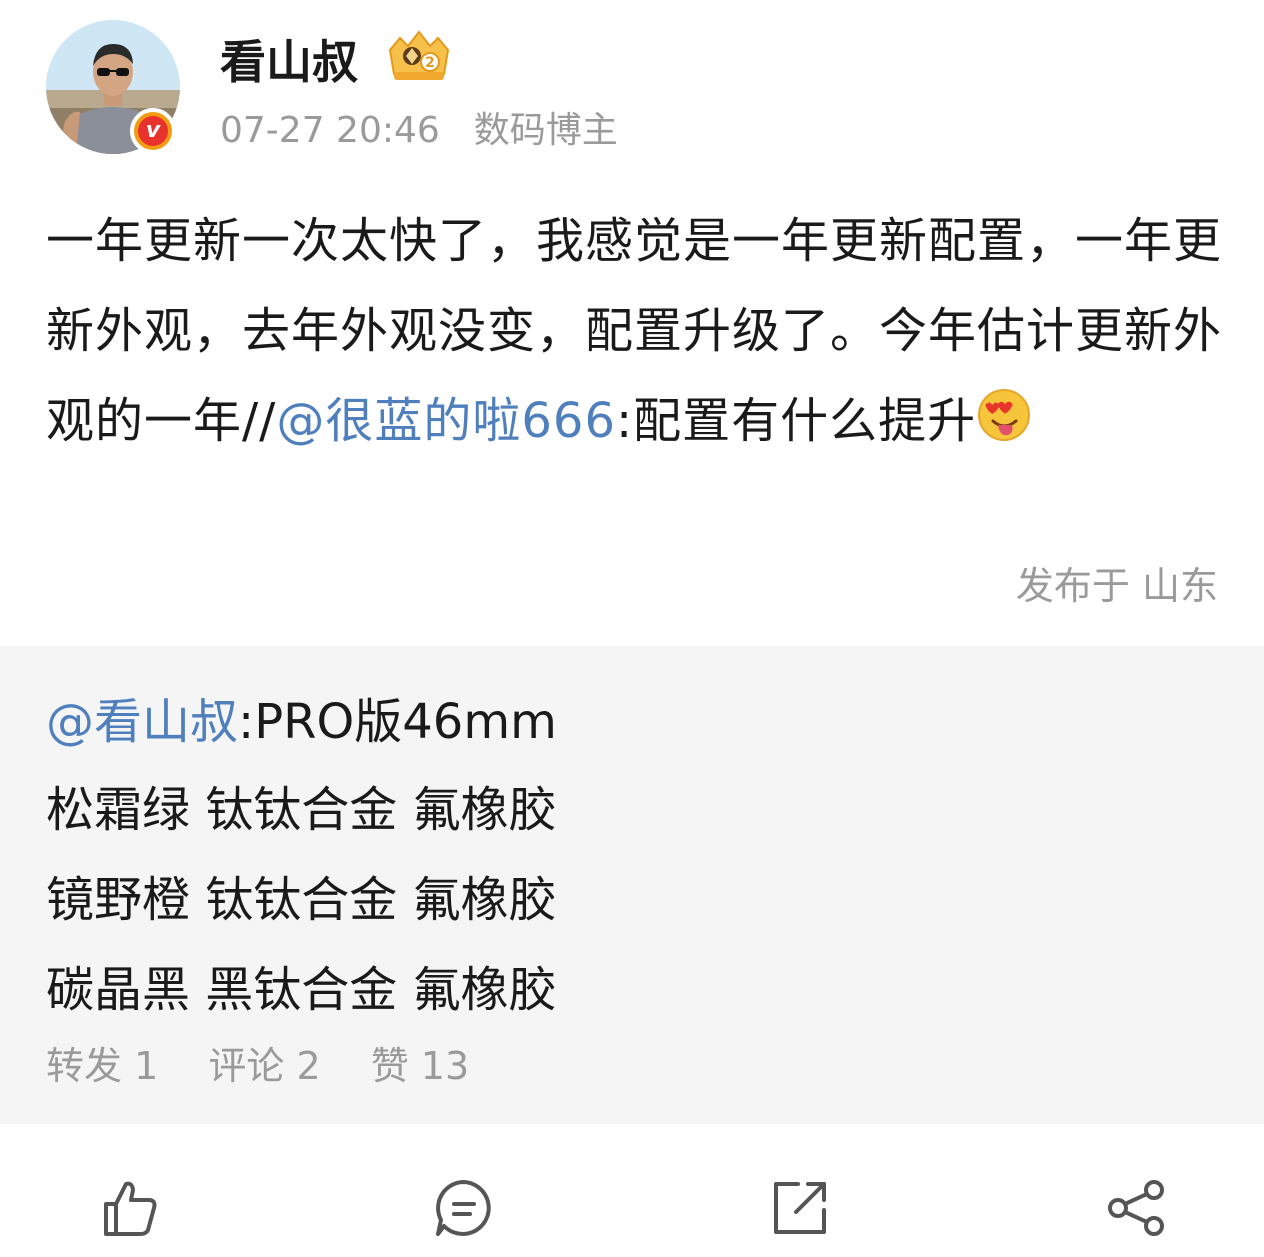  I want to click on quoted-line-1-text: :PRO版46mm, so click(397, 722).